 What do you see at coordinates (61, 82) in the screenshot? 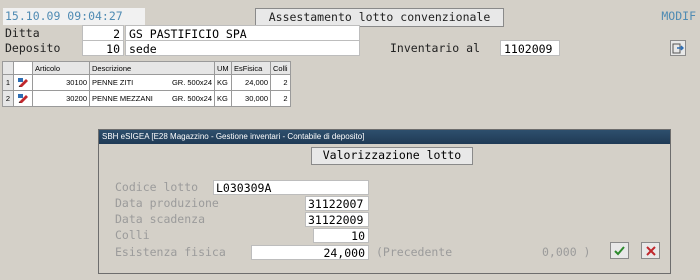
I see `cell-articolo: 30100` at bounding box center [61, 82].